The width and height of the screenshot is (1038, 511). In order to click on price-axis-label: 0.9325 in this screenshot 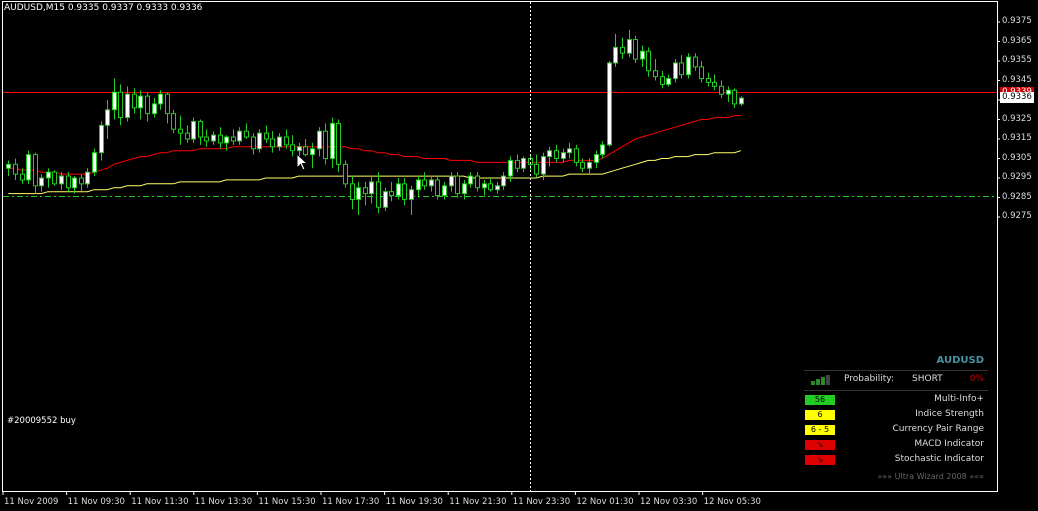, I will do `click(1017, 118)`.